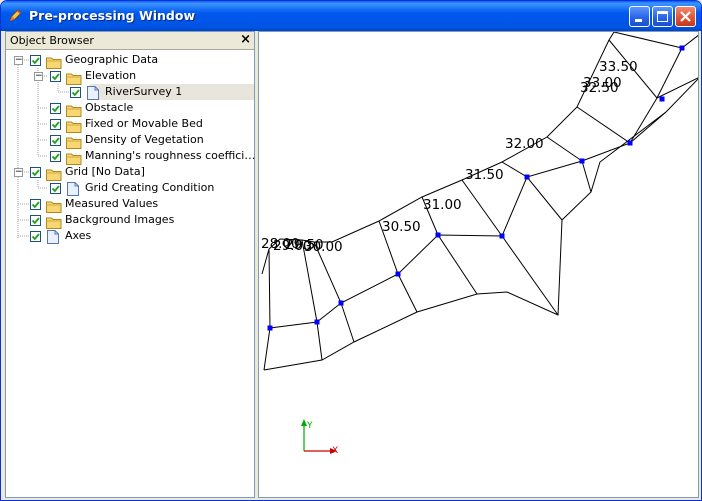 This screenshot has width=702, height=501. I want to click on close-button, so click(685, 16).